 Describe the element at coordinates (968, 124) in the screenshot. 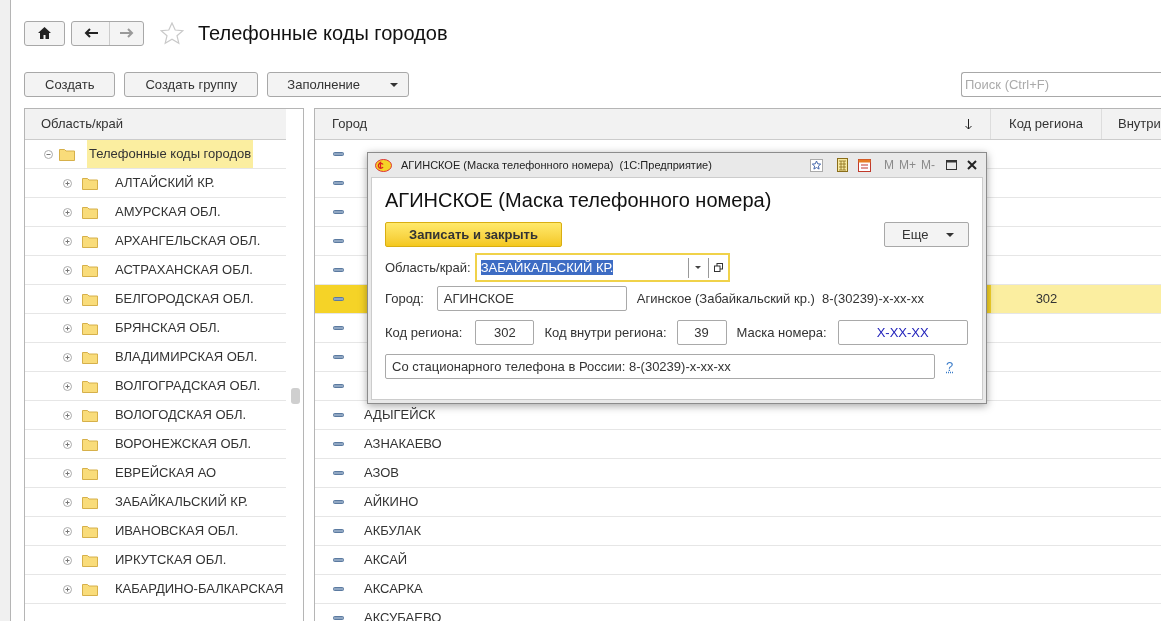

I see `sort-arrow-icon` at that location.